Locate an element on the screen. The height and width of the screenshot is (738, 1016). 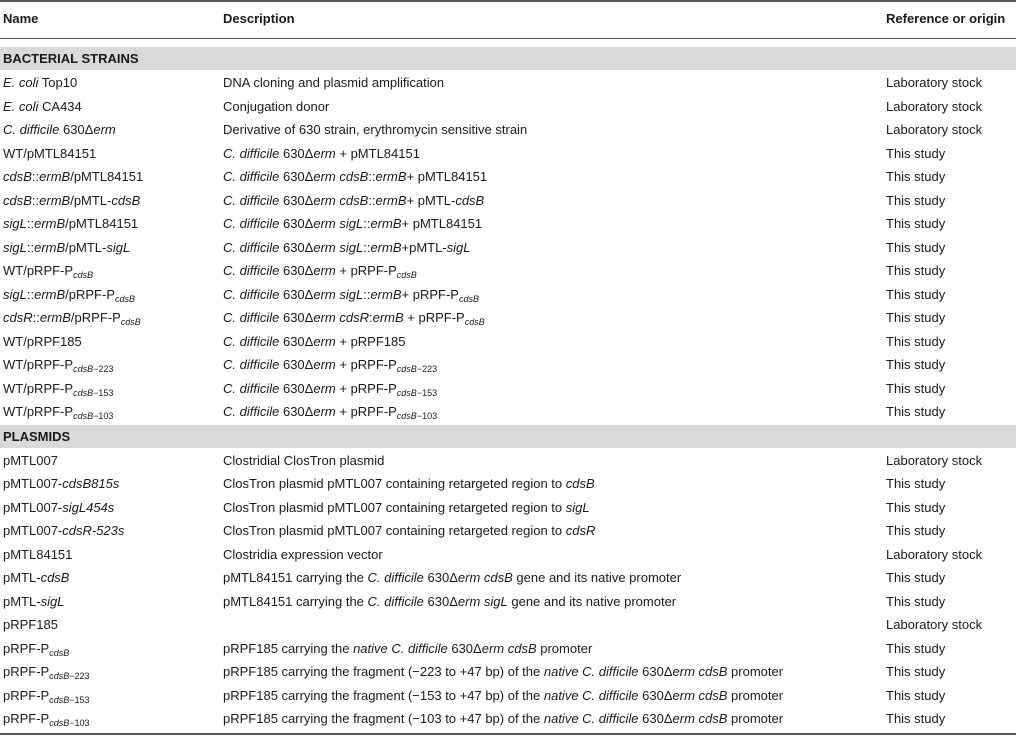
cell-name: pMTL-sigL is located at coordinates (34, 601).